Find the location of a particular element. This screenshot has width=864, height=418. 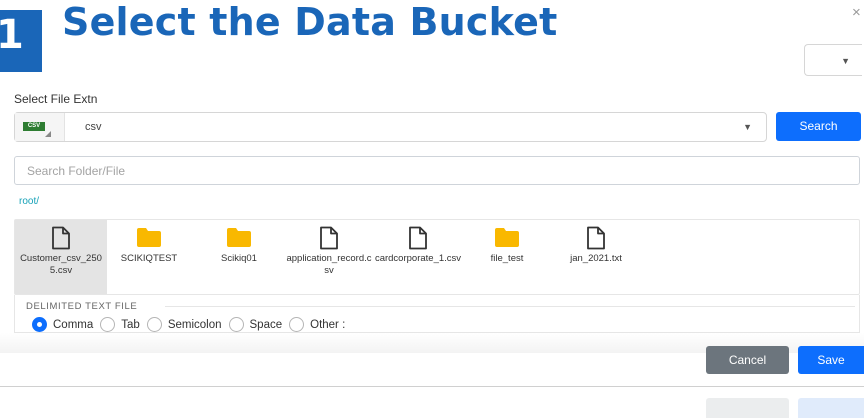

folder-name: file_test is located at coordinates (507, 258).